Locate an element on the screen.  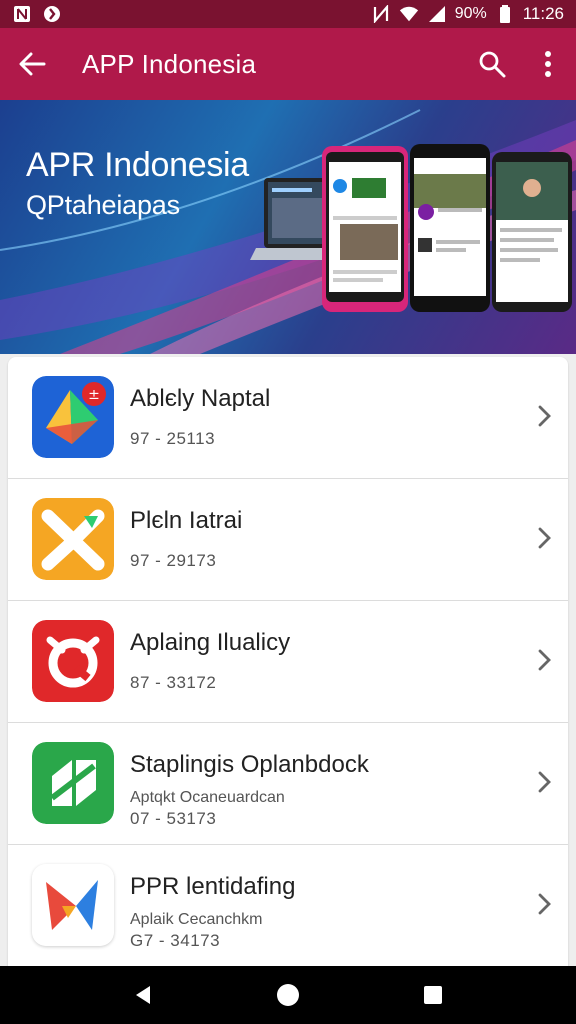
more-options-button is located at coordinates (548, 64).